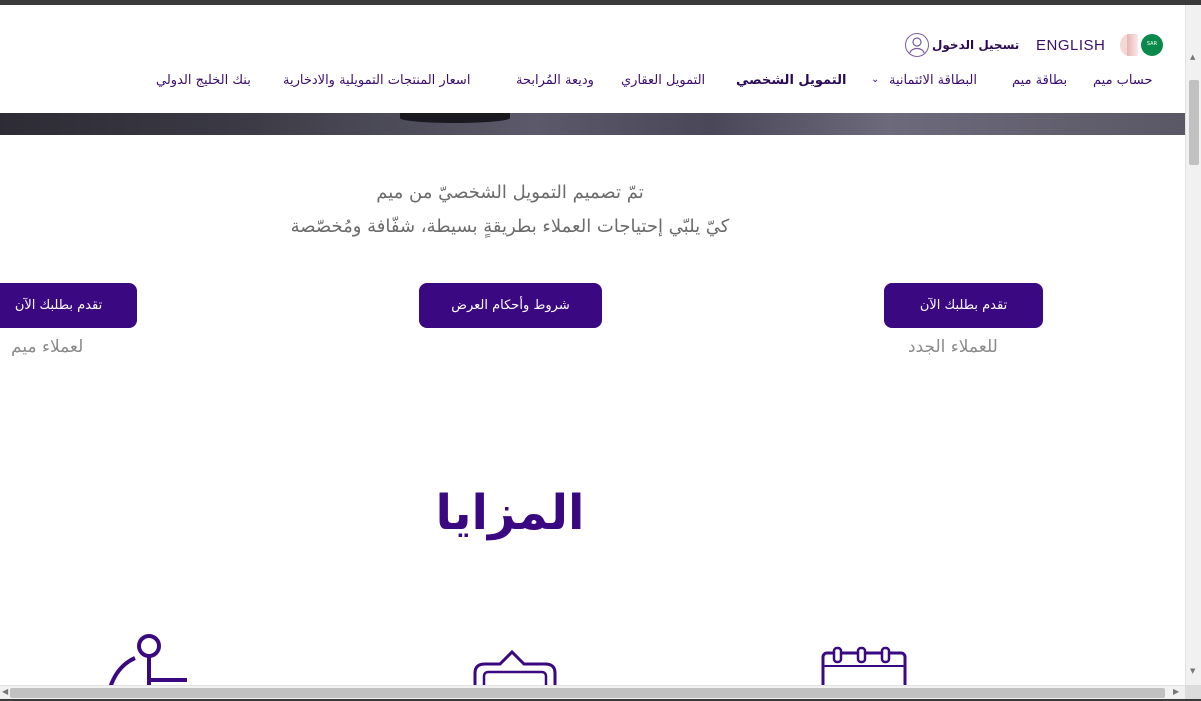 Image resolution: width=1201 pixels, height=701 pixels. I want to click on nav-item-home-finance: التمويل العقاري, so click(663, 80).